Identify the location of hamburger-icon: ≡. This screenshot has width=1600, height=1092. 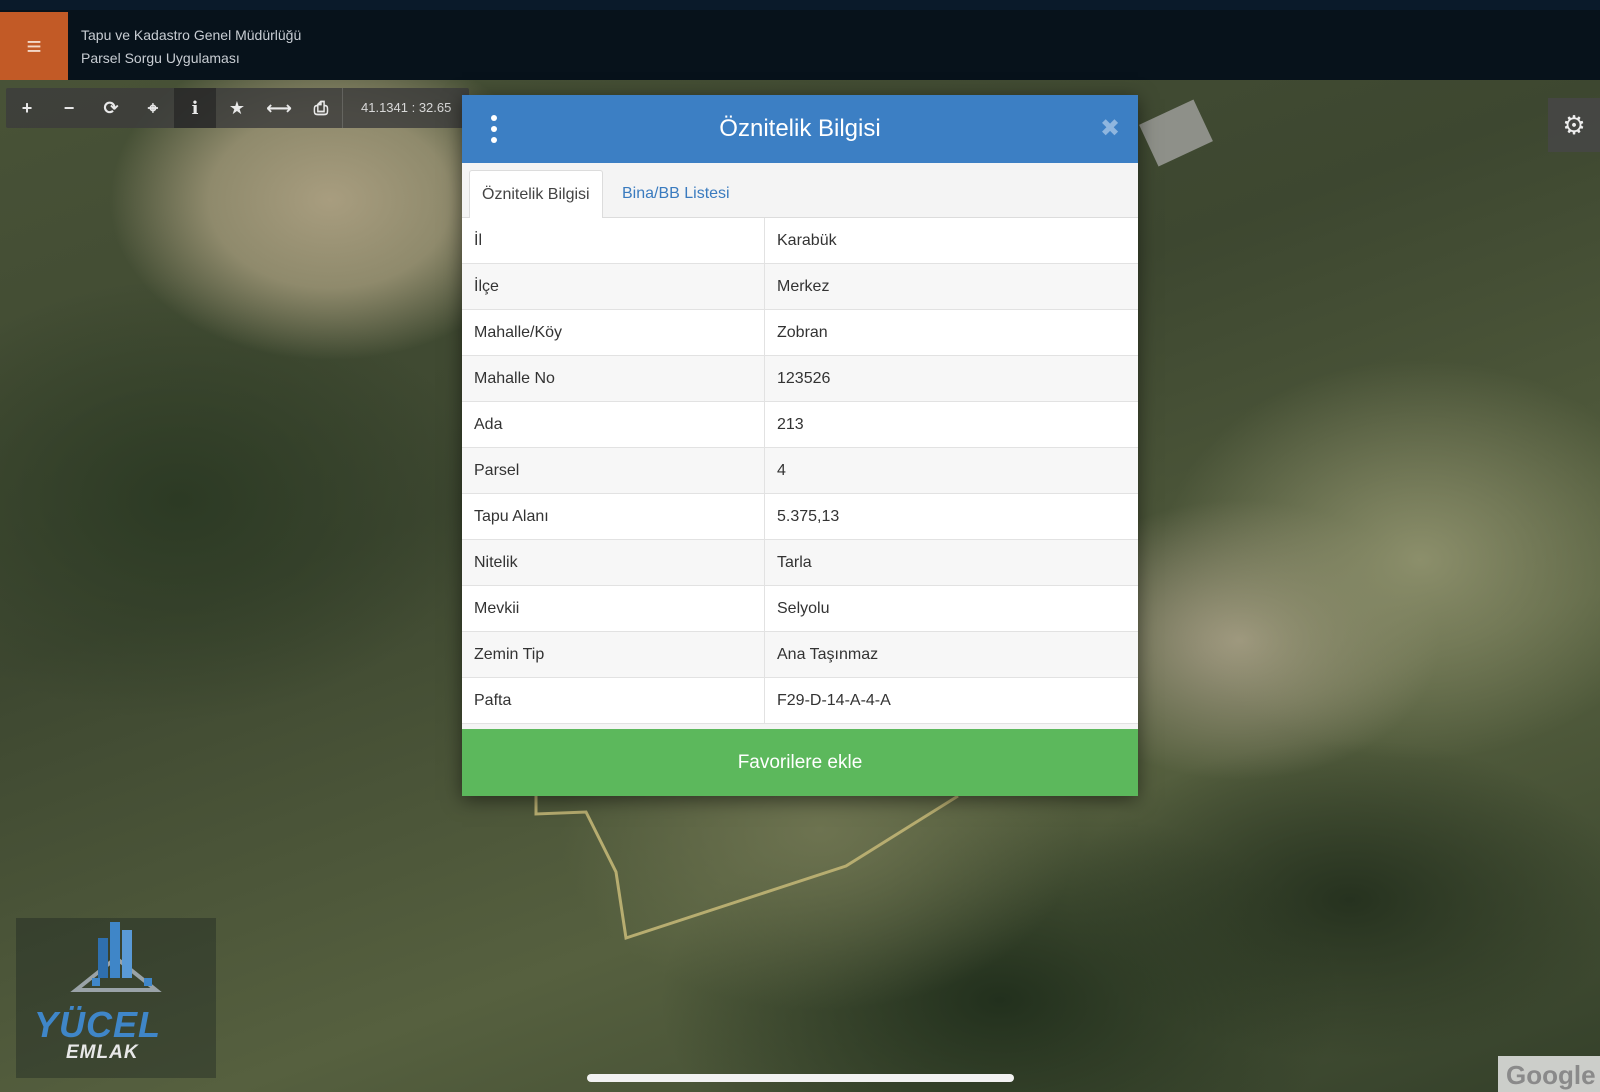
(34, 45).